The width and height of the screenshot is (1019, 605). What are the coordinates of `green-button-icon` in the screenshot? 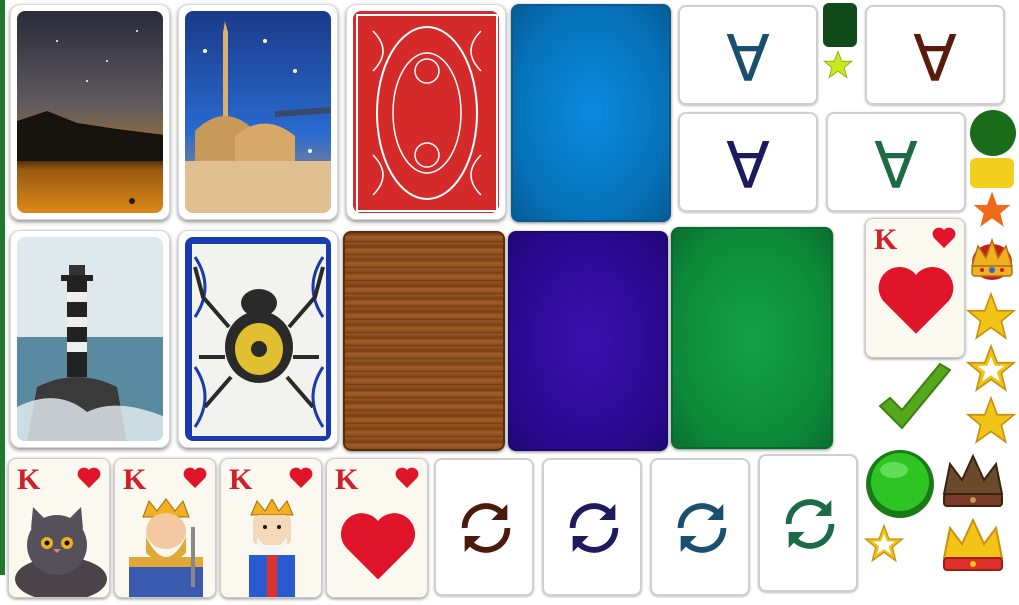 It's located at (900, 484).